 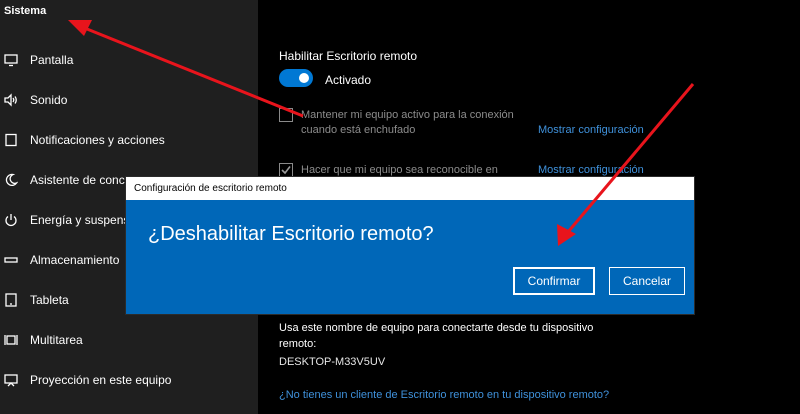 I want to click on toggle-knob, so click(x=304, y=78).